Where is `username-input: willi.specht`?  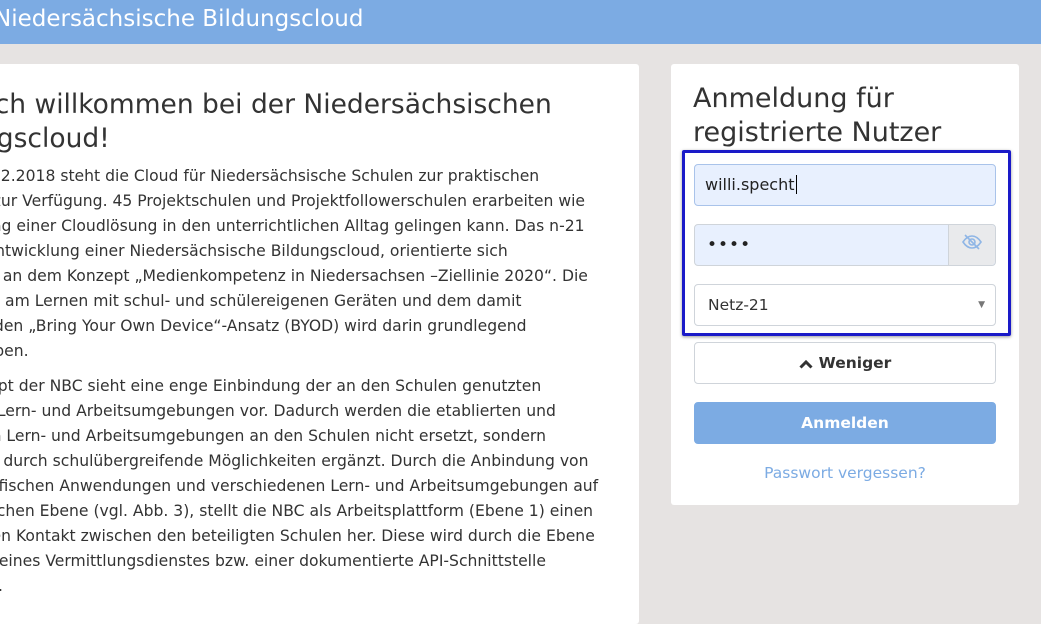
username-input: willi.specht is located at coordinates (845, 185).